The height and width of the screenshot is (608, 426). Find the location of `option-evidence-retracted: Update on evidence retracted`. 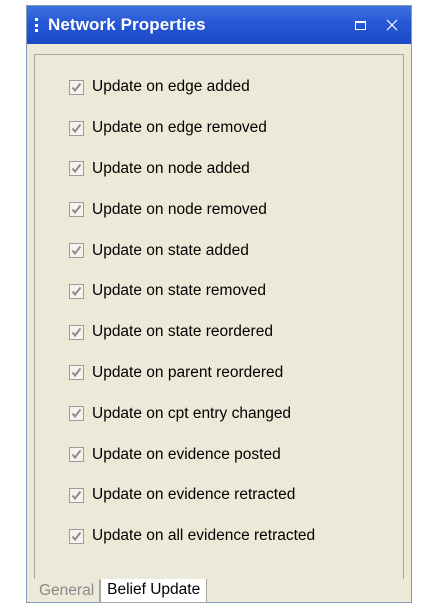

option-evidence-retracted: Update on evidence retracted is located at coordinates (192, 495).